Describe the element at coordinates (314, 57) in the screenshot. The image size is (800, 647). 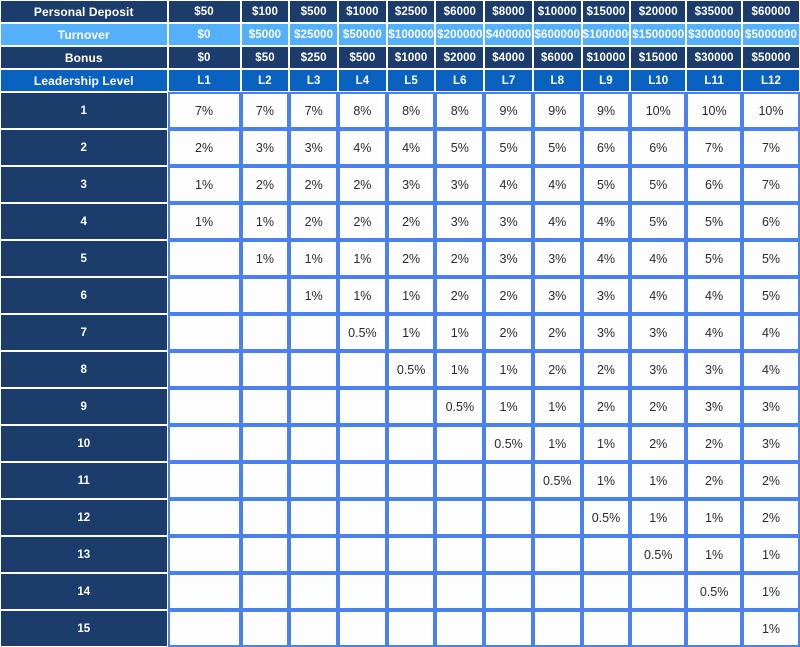
I see `bonus-cell: $250` at that location.